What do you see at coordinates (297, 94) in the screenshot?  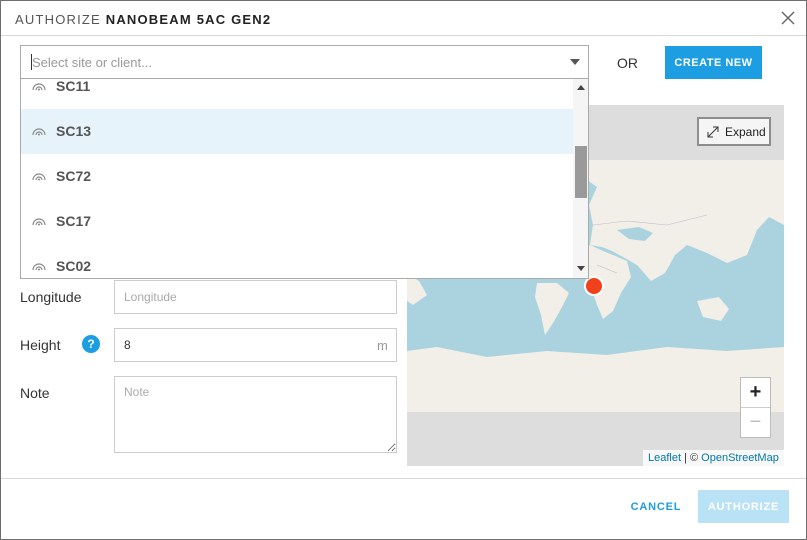 I see `dropdown-option: SC11` at bounding box center [297, 94].